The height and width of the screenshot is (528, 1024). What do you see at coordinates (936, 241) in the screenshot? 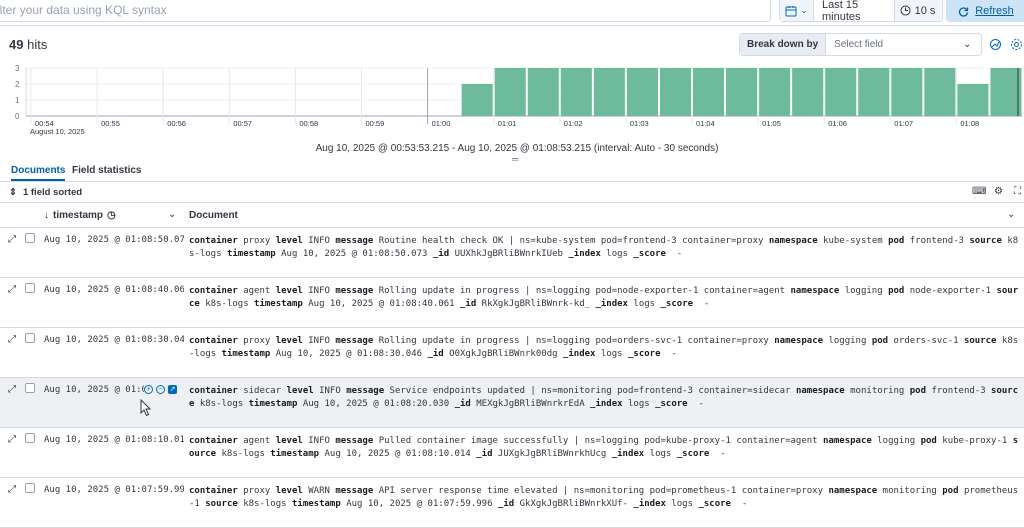
I see `field-value-pod: frontend-3` at bounding box center [936, 241].